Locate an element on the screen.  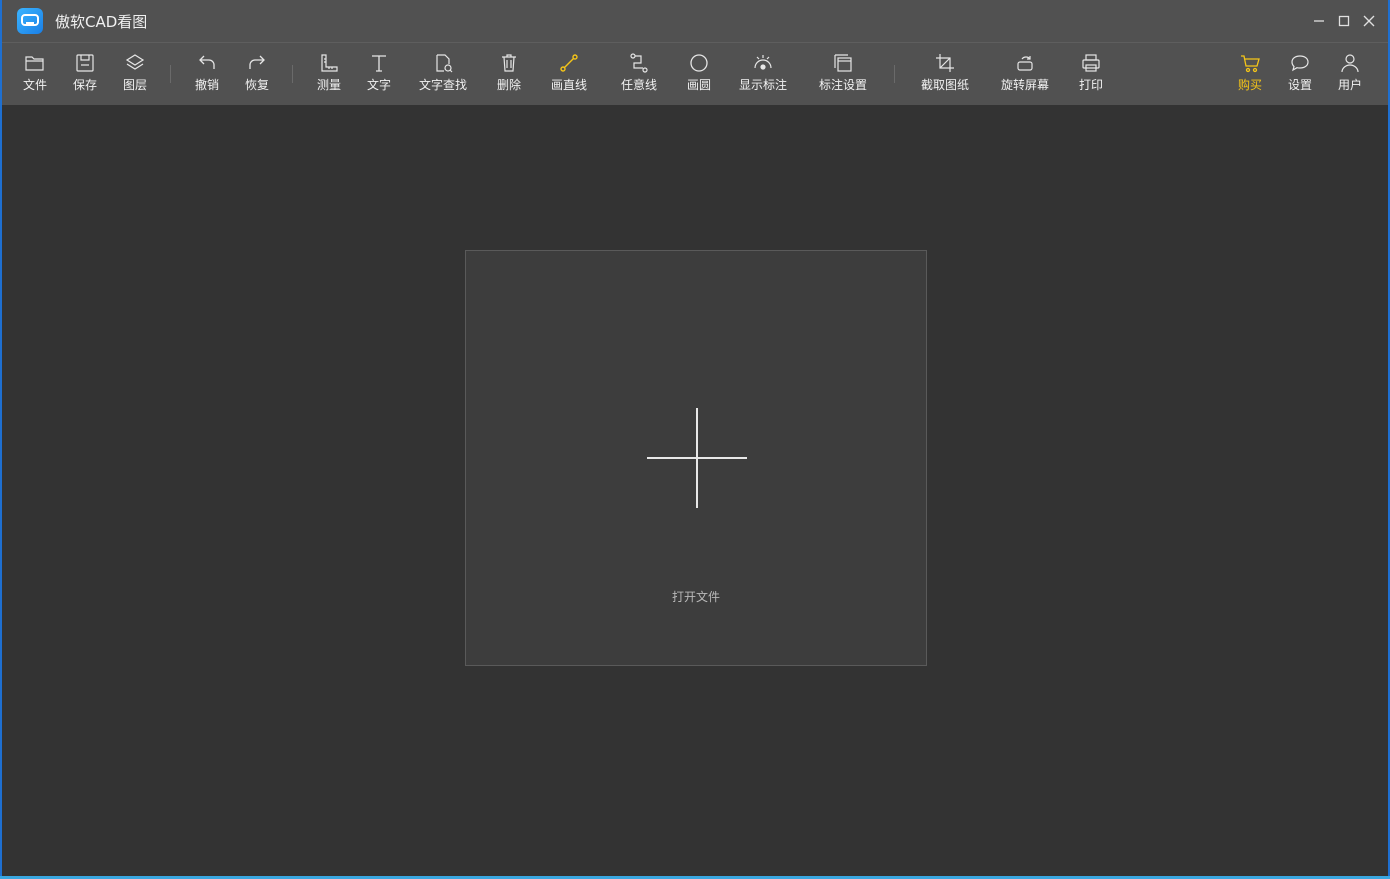
layers-label: 图层 is located at coordinates (134, 85).